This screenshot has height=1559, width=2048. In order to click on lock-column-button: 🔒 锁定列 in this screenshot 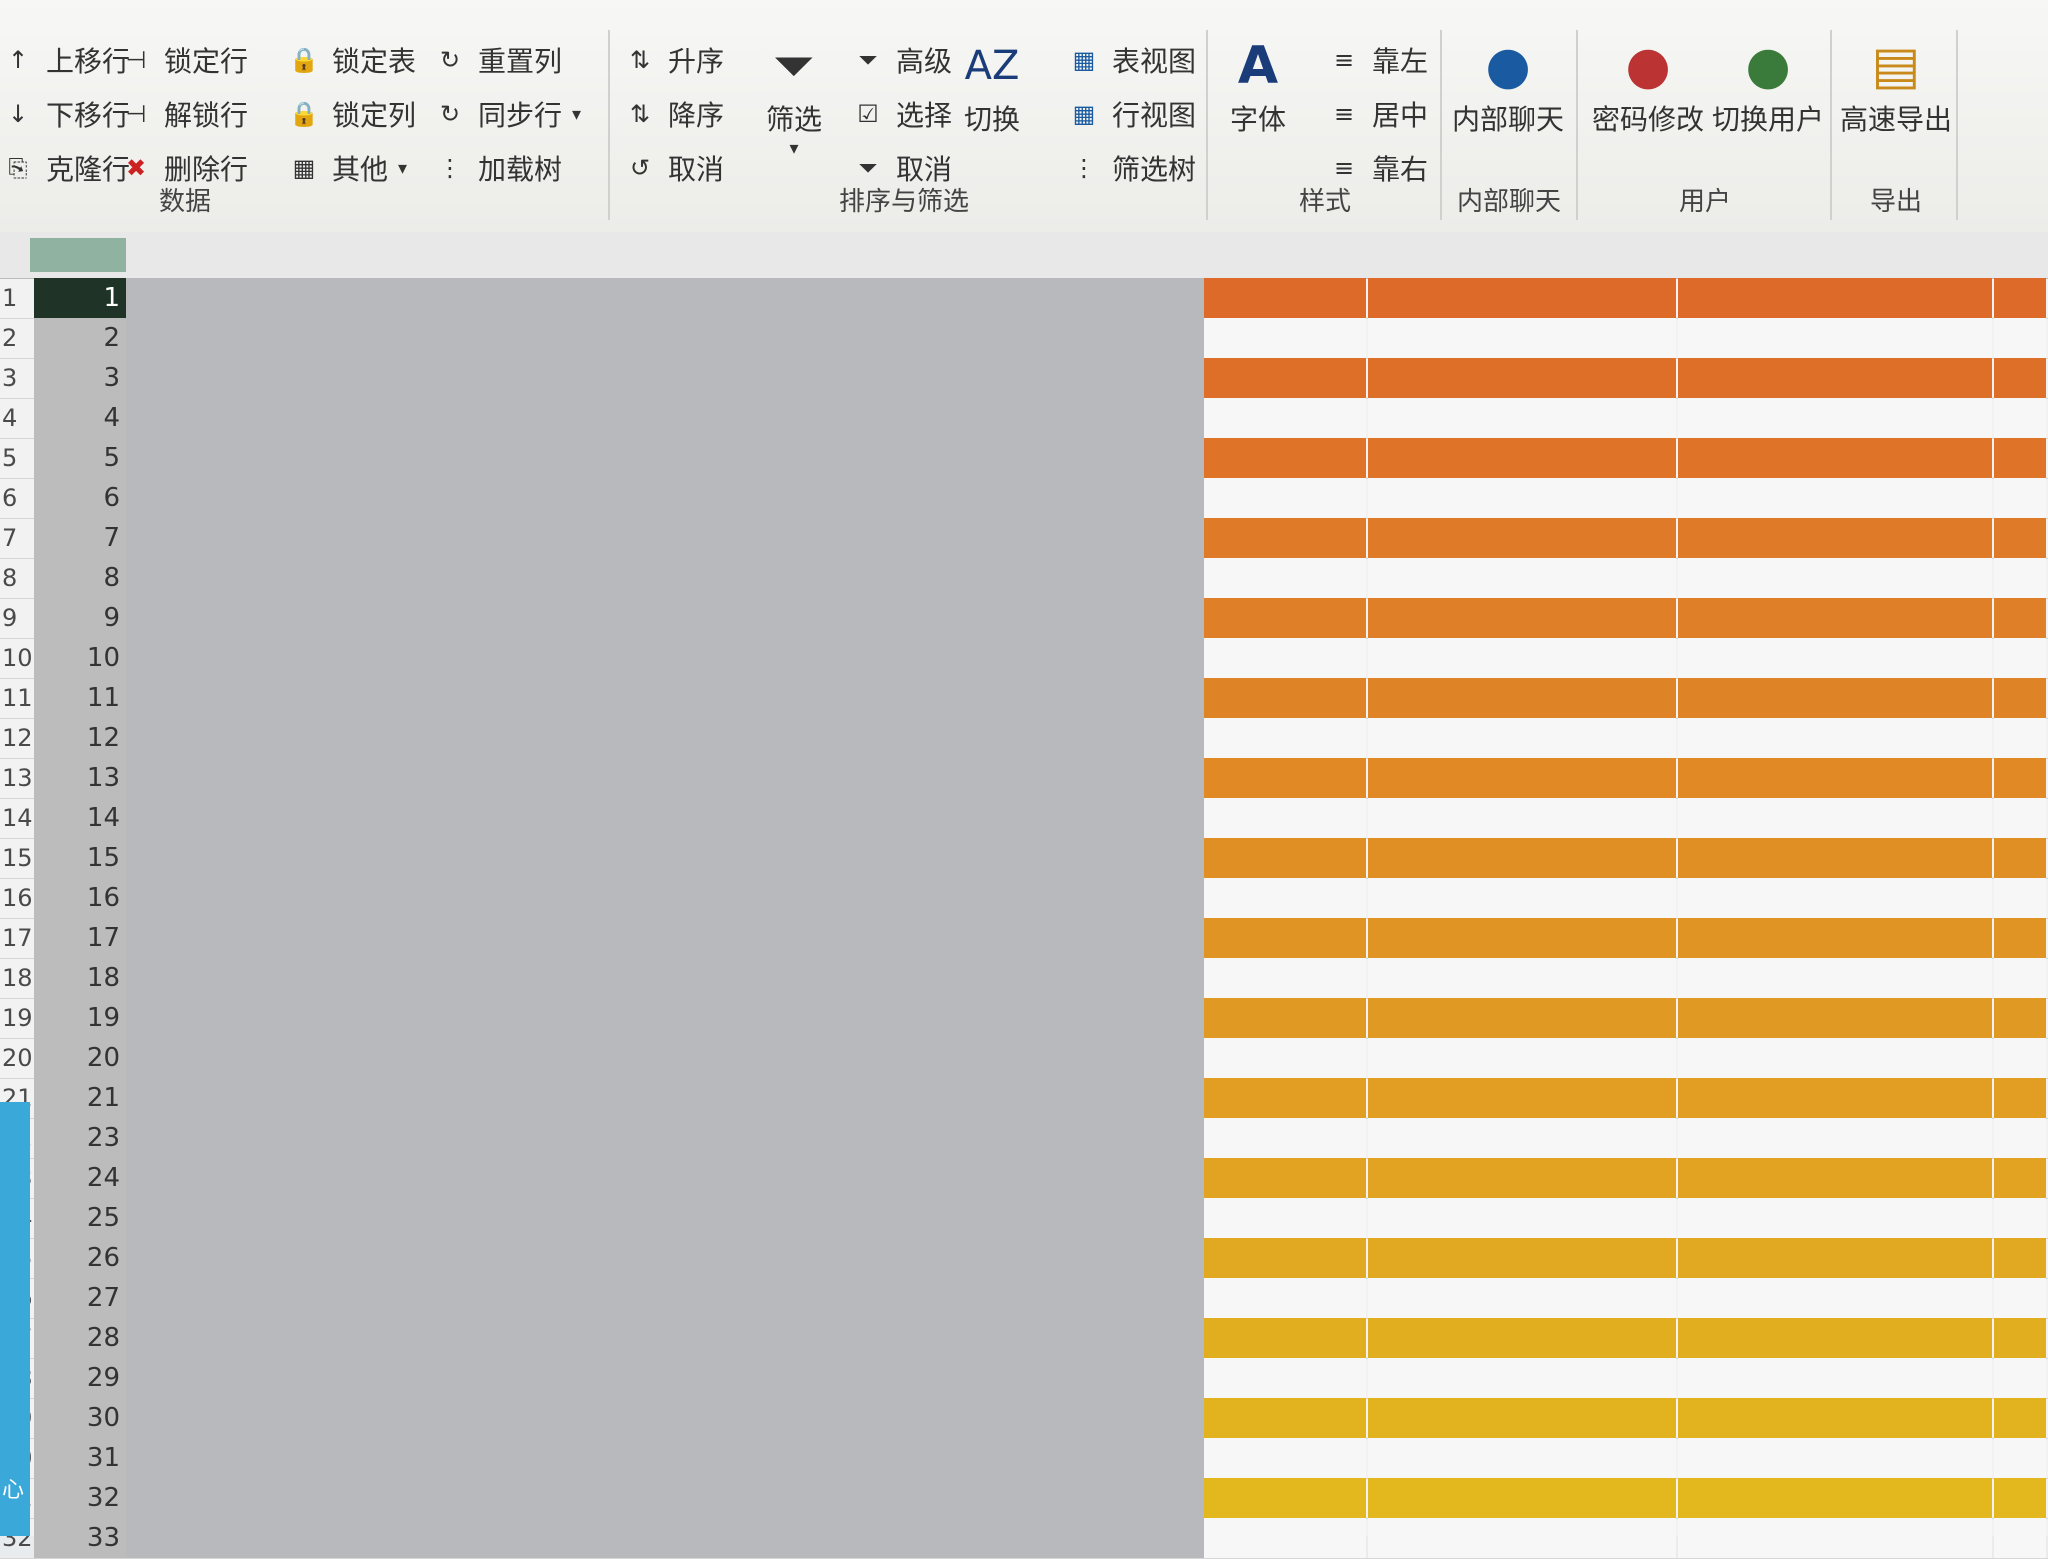, I will do `click(351, 114)`.